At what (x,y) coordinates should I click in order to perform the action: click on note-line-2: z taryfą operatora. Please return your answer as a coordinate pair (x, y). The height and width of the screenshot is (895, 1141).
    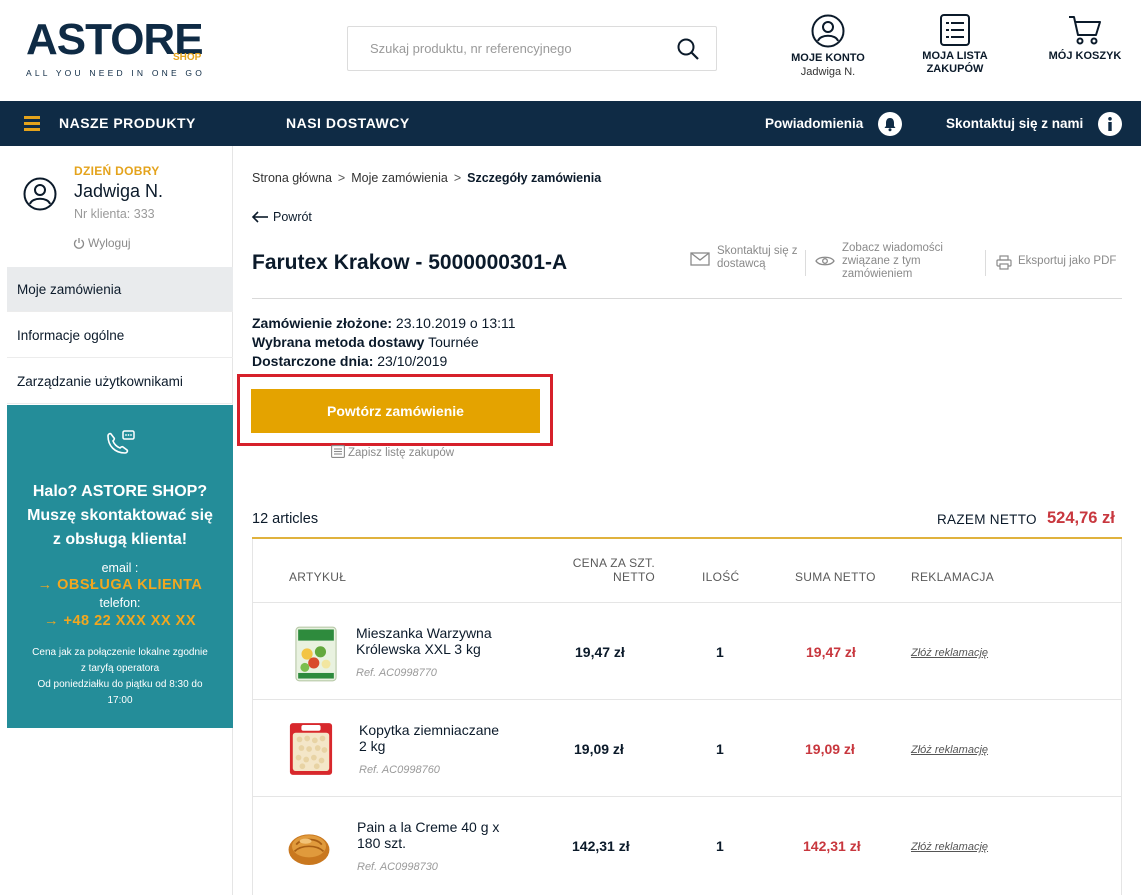
    Looking at the image, I should click on (120, 668).